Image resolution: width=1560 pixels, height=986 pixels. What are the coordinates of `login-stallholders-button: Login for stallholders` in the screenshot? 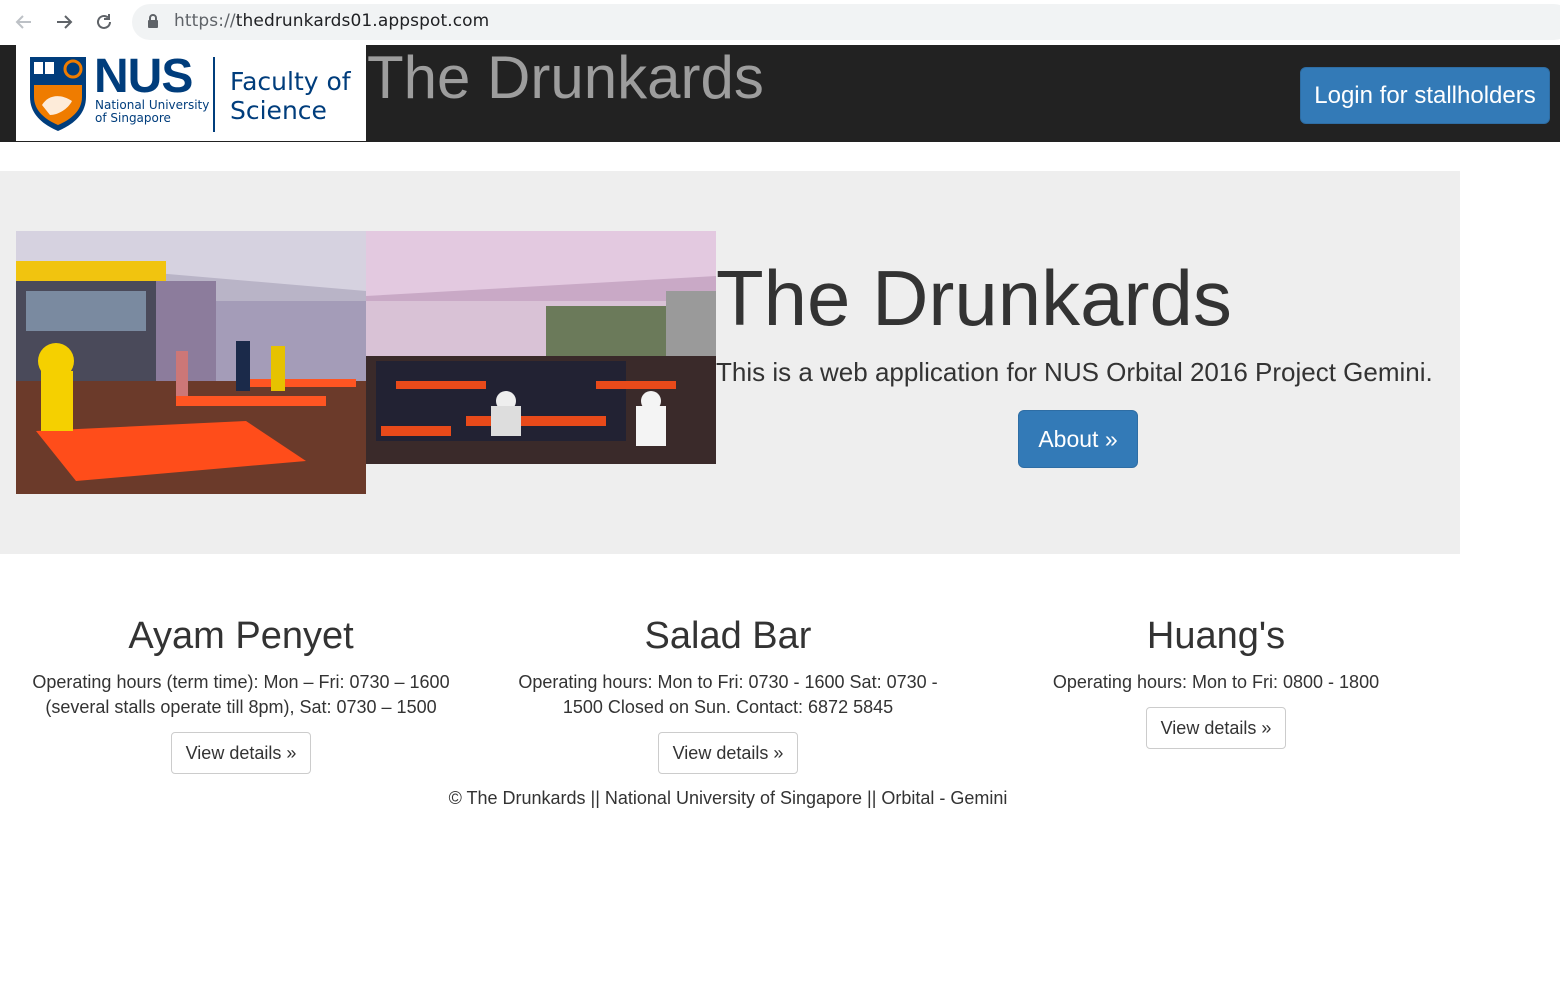 It's located at (1425, 95).